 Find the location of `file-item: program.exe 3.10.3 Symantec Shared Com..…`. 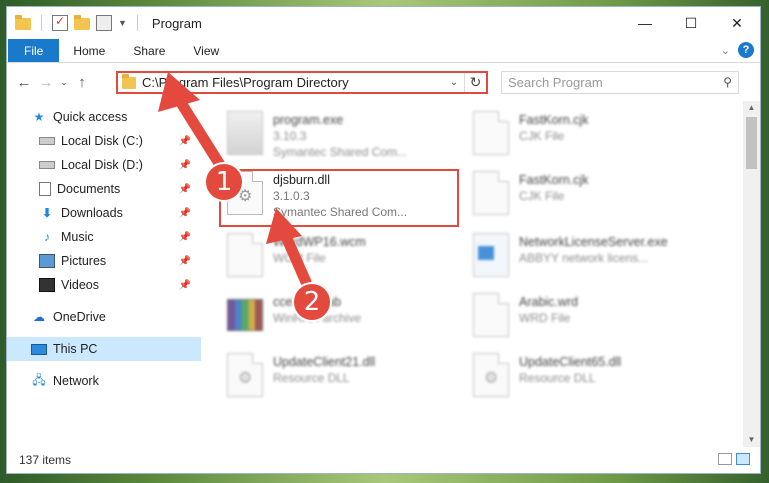

file-item: program.exe 3.10.3 Symantec Shared Com..… is located at coordinates (347, 140).